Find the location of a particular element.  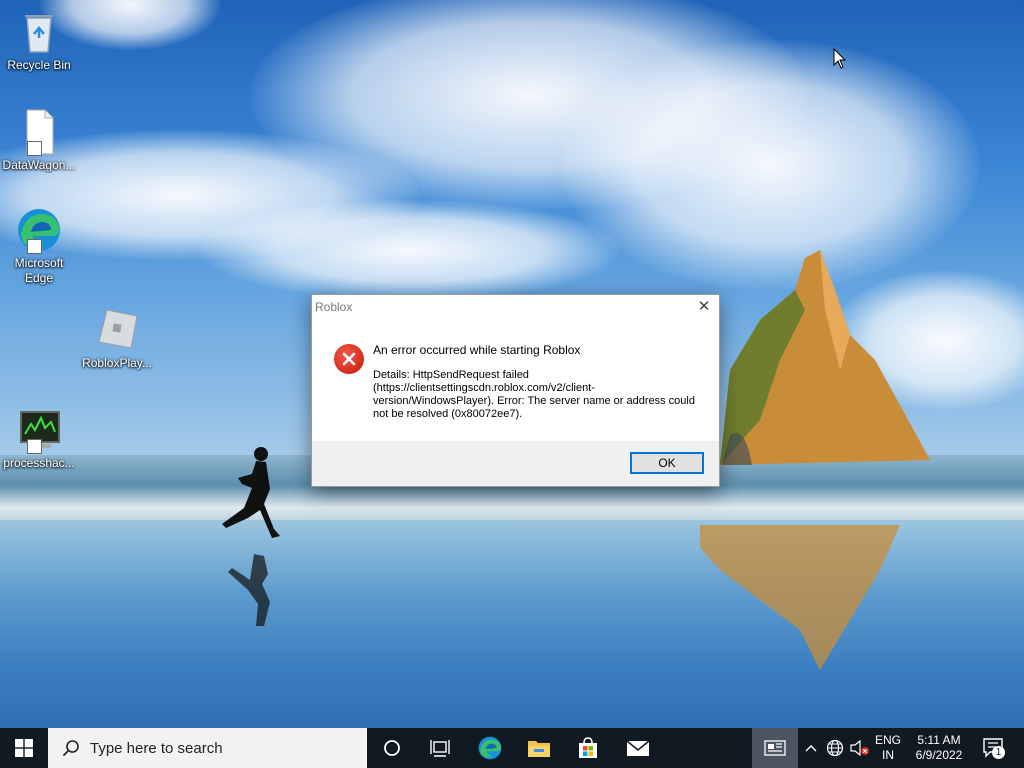

windows-logo-icon is located at coordinates (24, 748).